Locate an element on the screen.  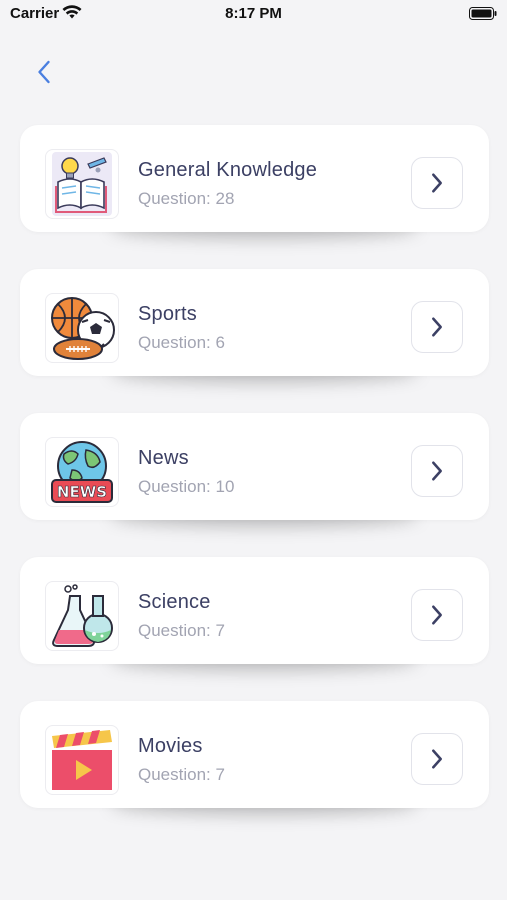
sports-balls-icon is located at coordinates (82, 328).